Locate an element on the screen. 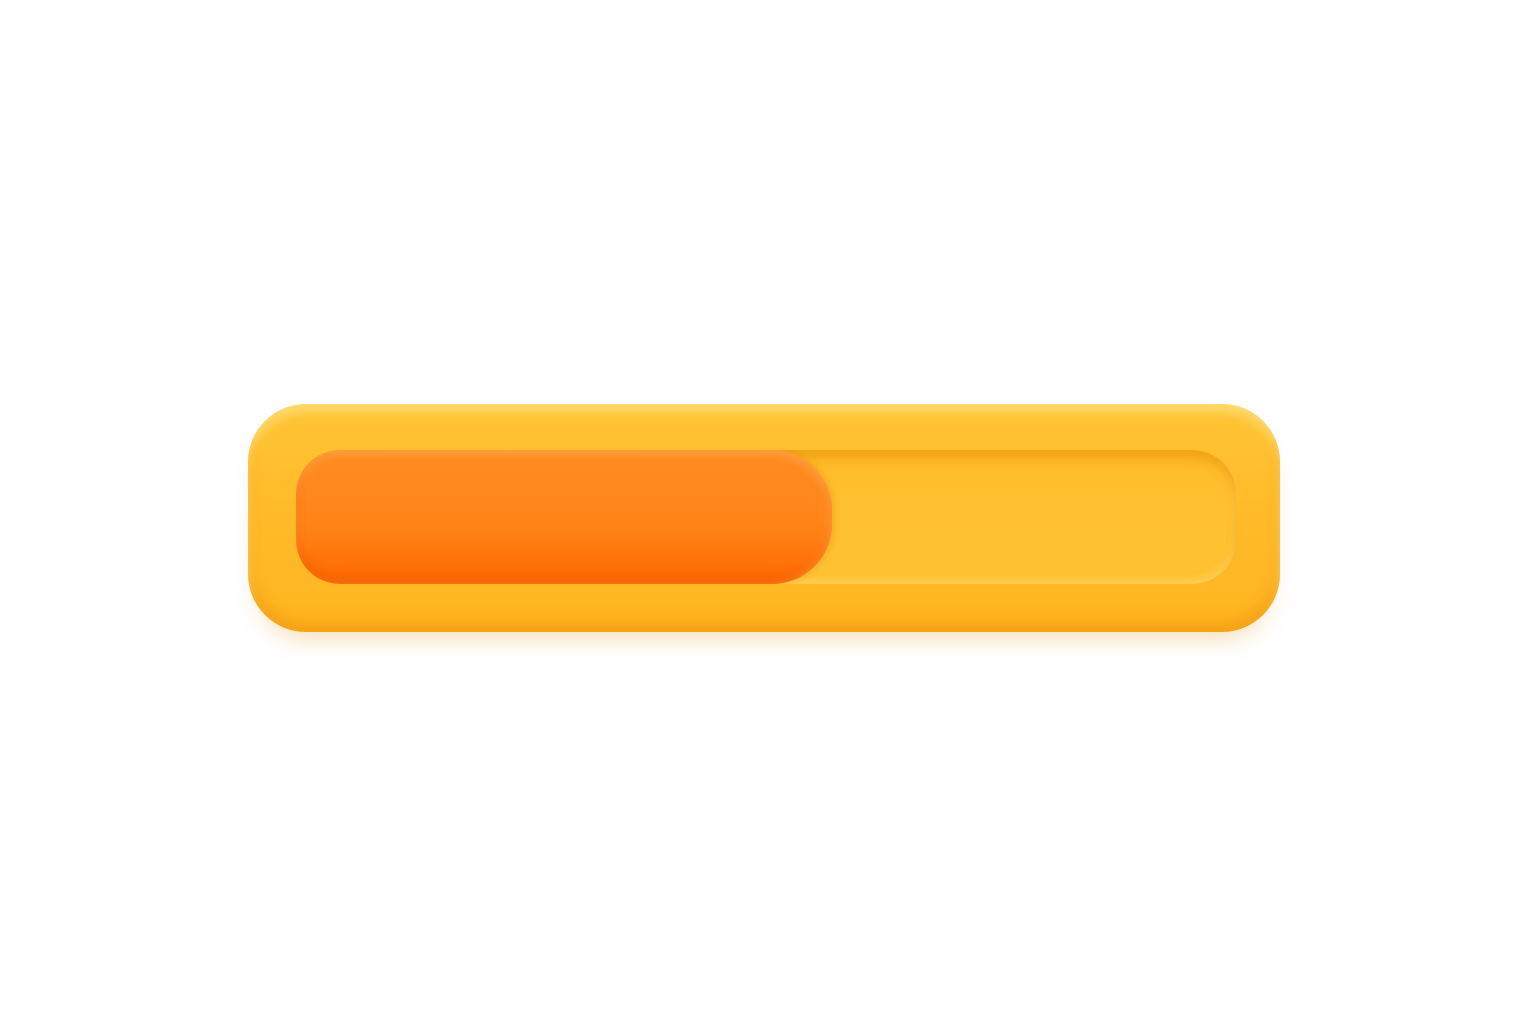 This screenshot has height=1024, width=1536. progress-track is located at coordinates (766, 517).